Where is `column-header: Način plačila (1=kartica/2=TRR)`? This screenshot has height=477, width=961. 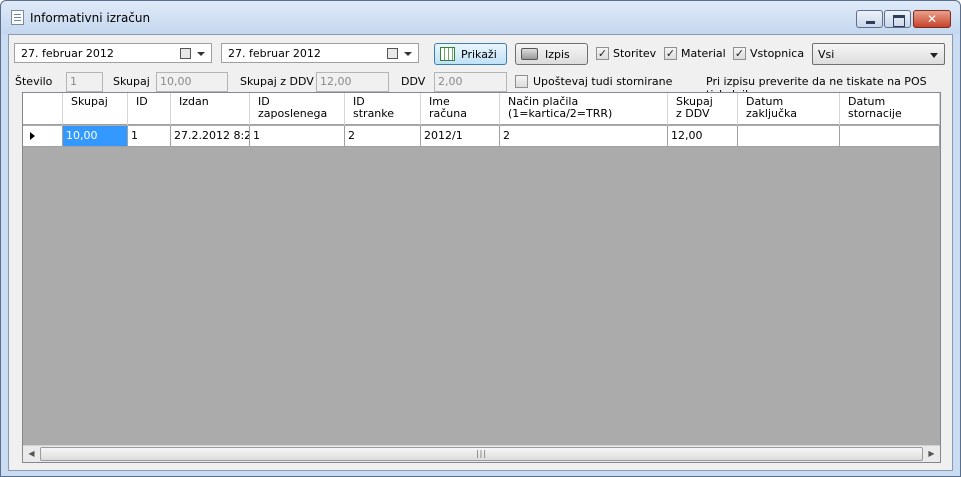
column-header: Način plačila (1=kartica/2=TRR) is located at coordinates (584, 109).